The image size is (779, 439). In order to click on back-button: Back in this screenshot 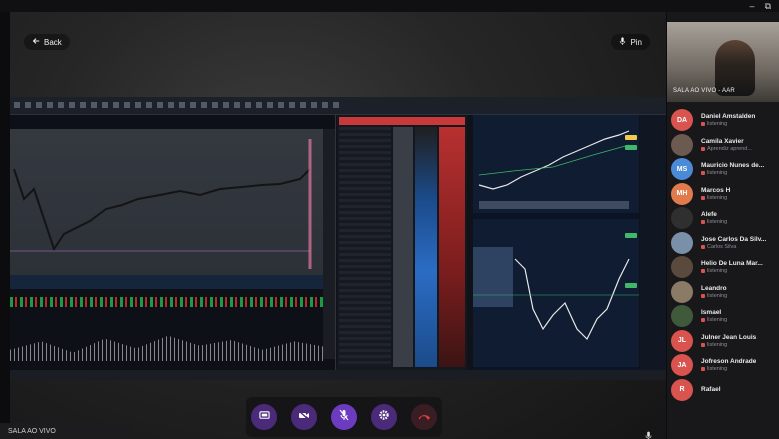, I will do `click(47, 42)`.